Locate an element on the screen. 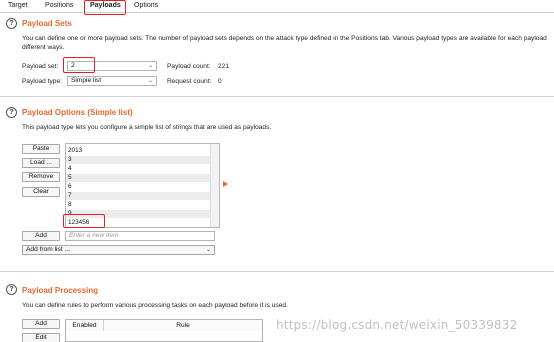 The image size is (554, 342). payload-set-highlight is located at coordinates (79, 65).